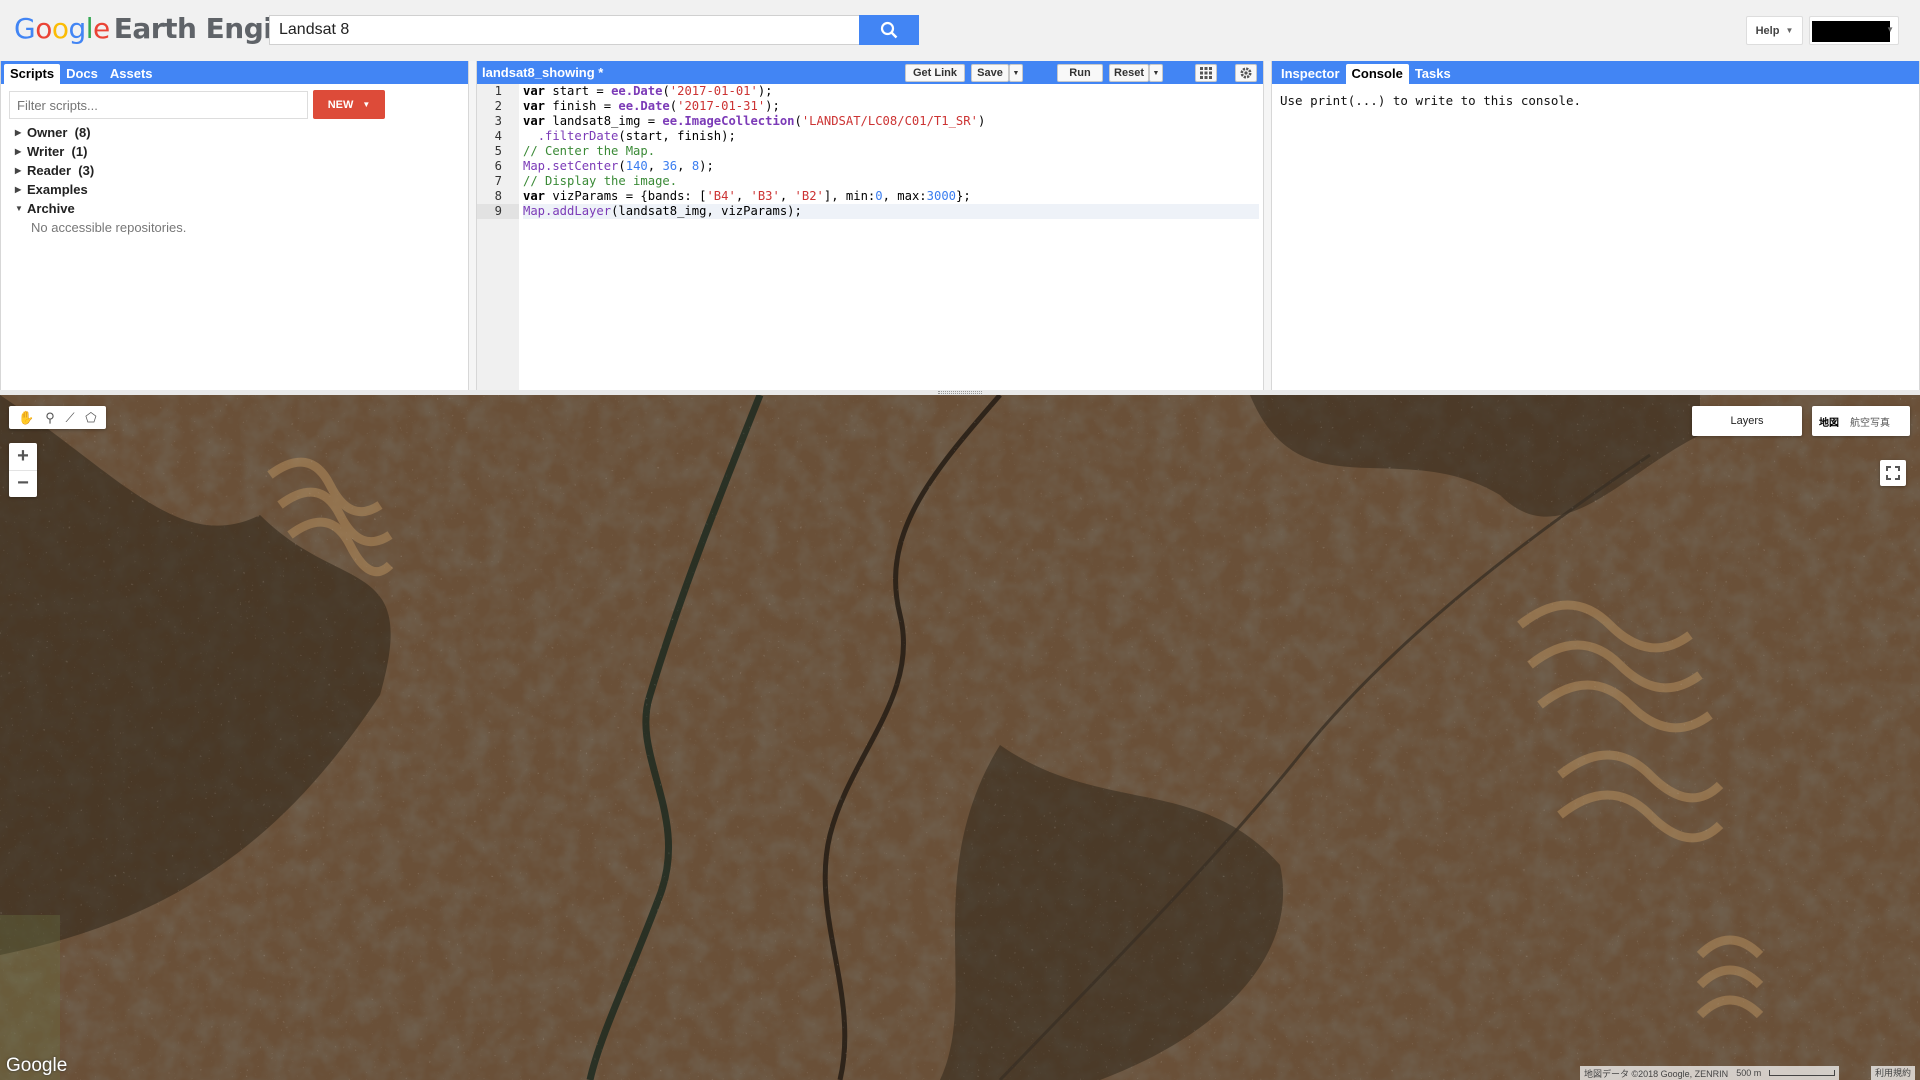  Describe the element at coordinates (1870, 421) in the screenshot. I see `map-type-satellite: 航空写真` at that location.